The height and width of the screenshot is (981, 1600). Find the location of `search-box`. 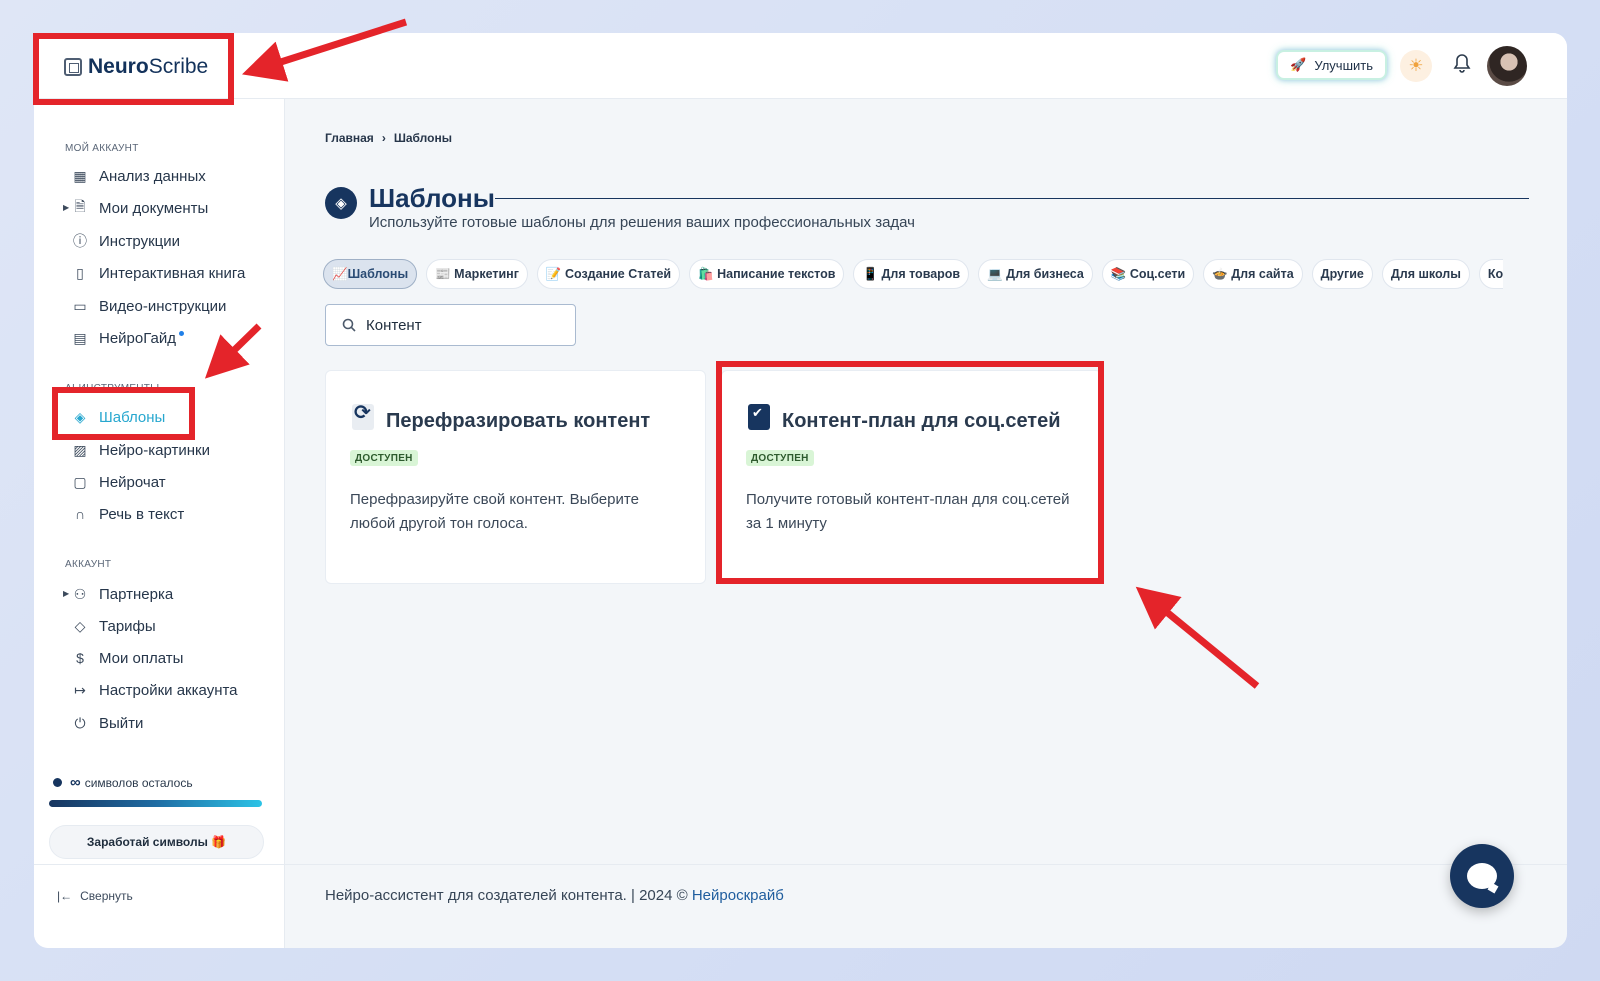

search-box is located at coordinates (450, 325).